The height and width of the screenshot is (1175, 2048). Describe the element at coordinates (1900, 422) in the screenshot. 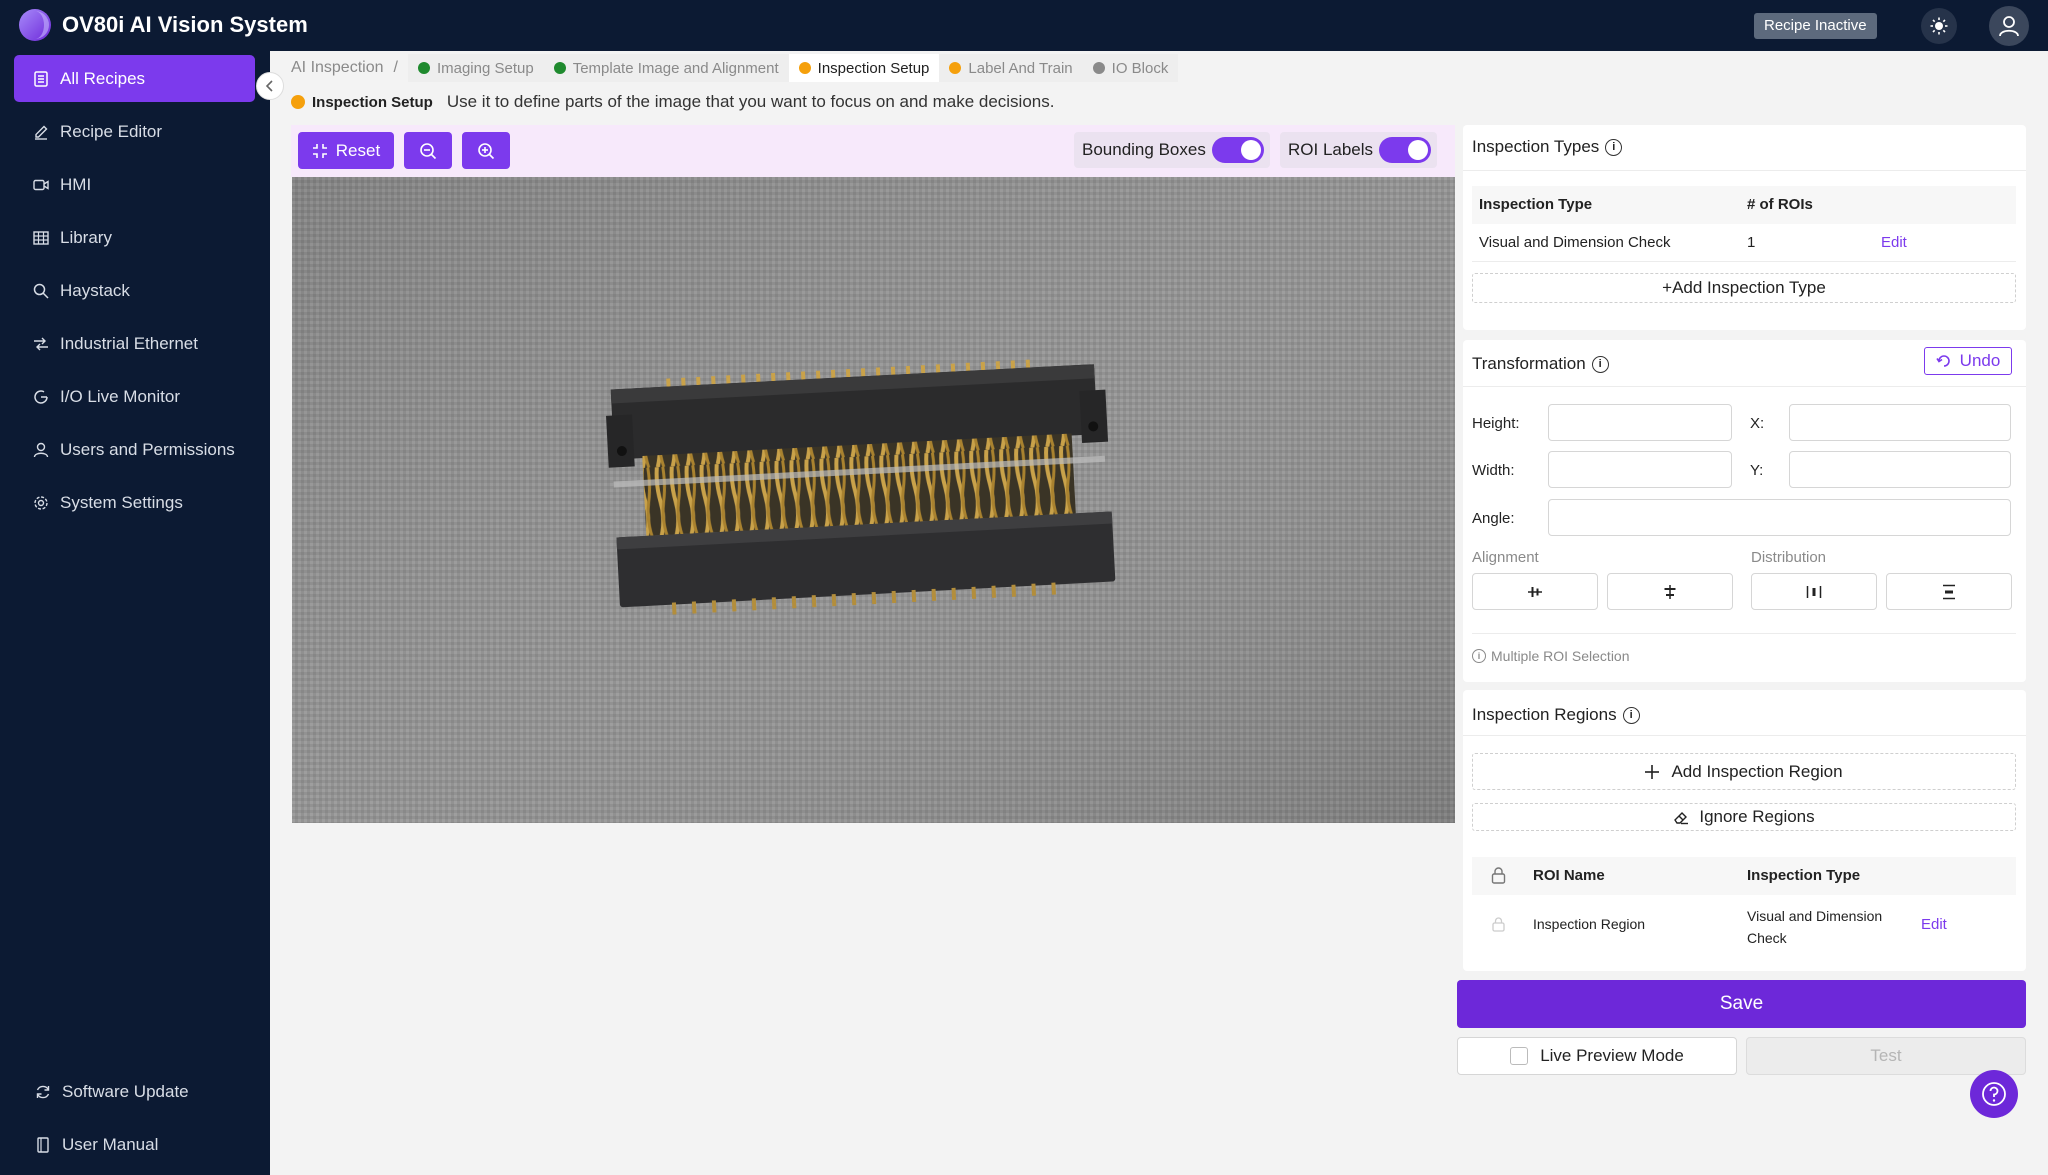

I see `x-input` at that location.